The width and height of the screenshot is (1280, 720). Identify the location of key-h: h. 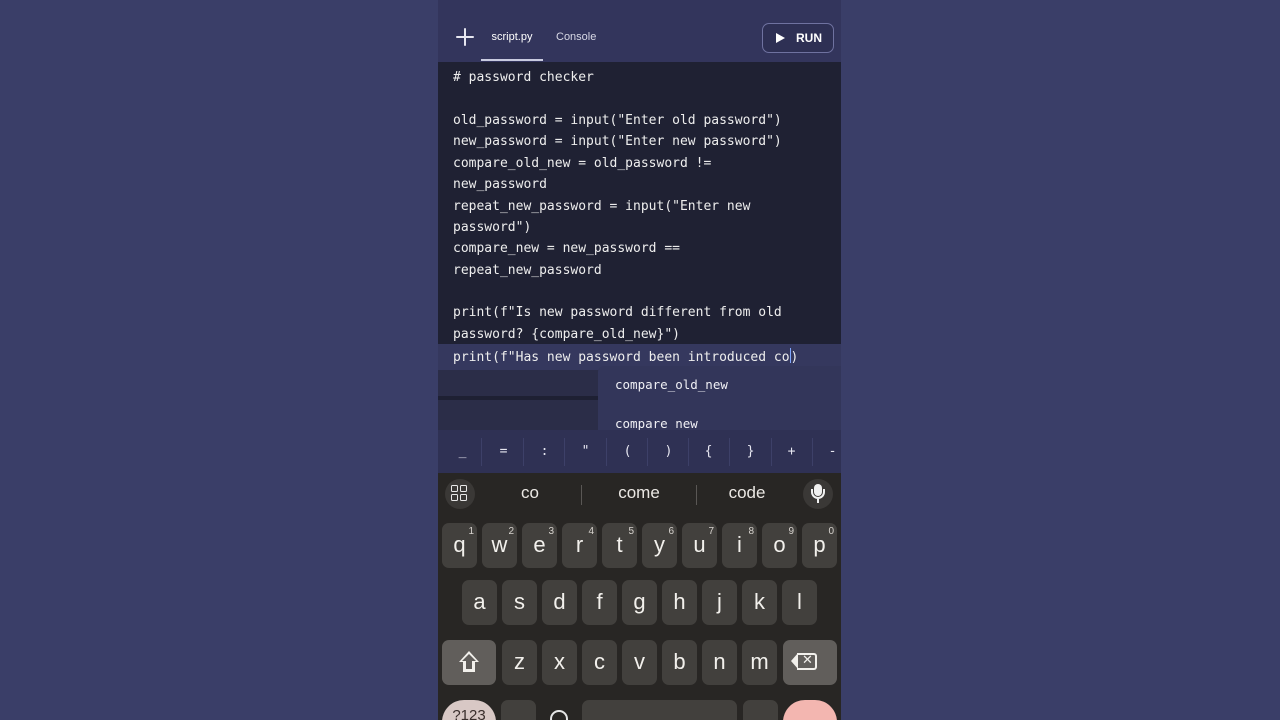
(679, 602).